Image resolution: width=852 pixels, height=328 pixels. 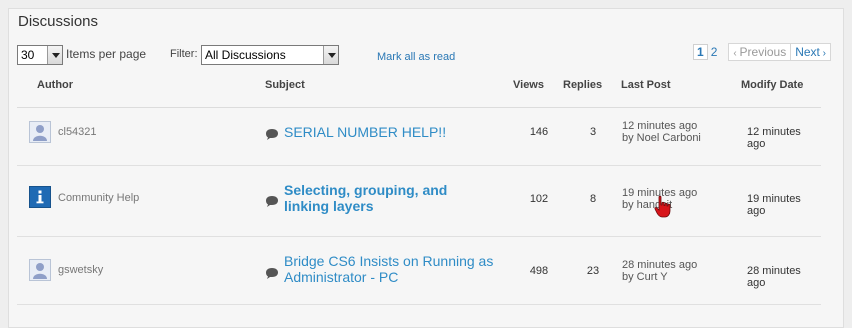 I want to click on previous-button: ‹ Previous, so click(x=760, y=52).